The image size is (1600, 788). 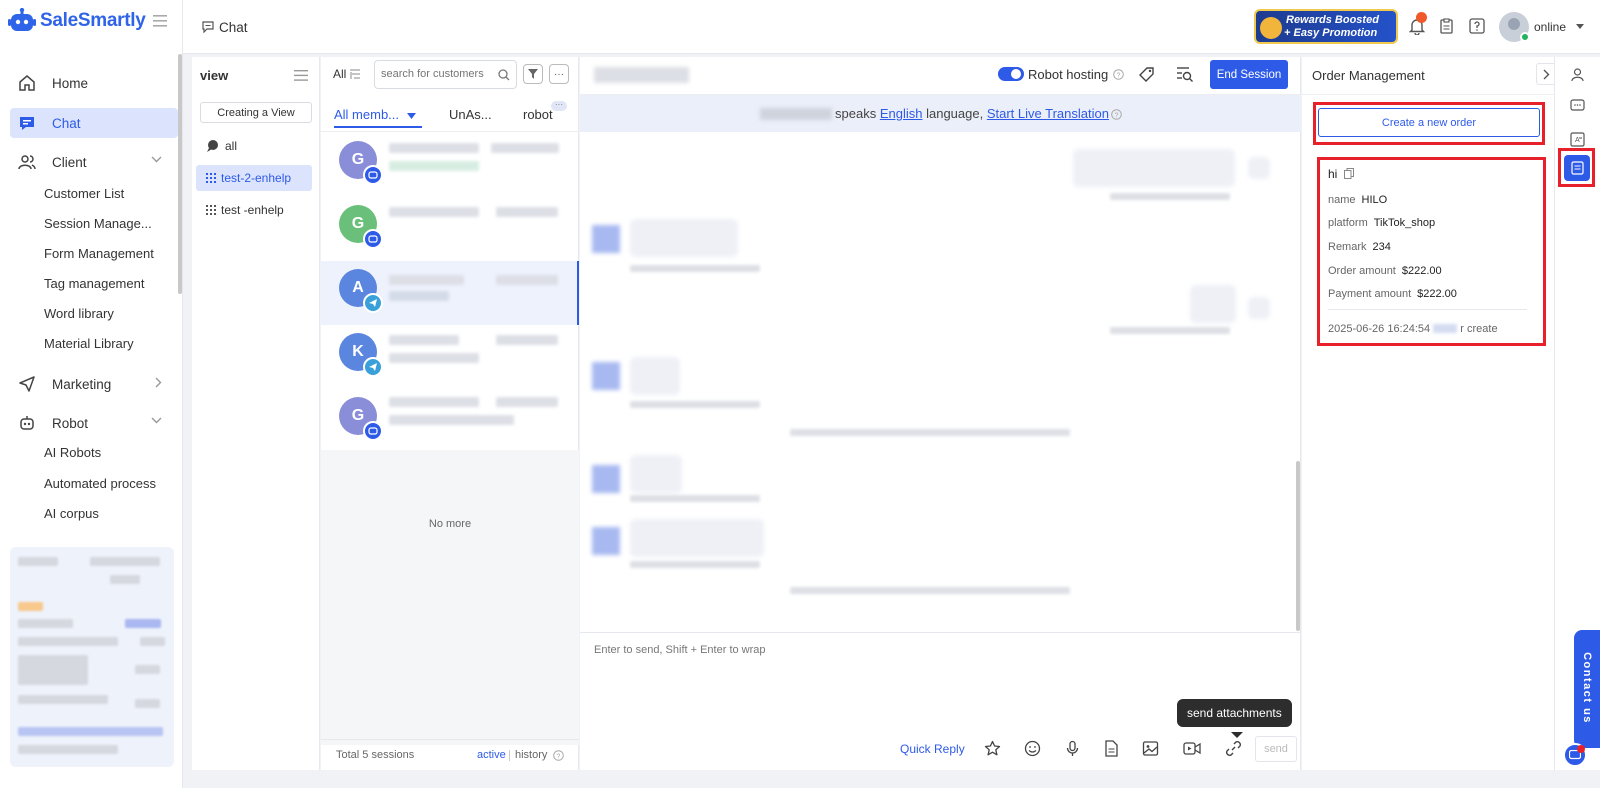 What do you see at coordinates (538, 114) in the screenshot?
I see `tab-robot: robot` at bounding box center [538, 114].